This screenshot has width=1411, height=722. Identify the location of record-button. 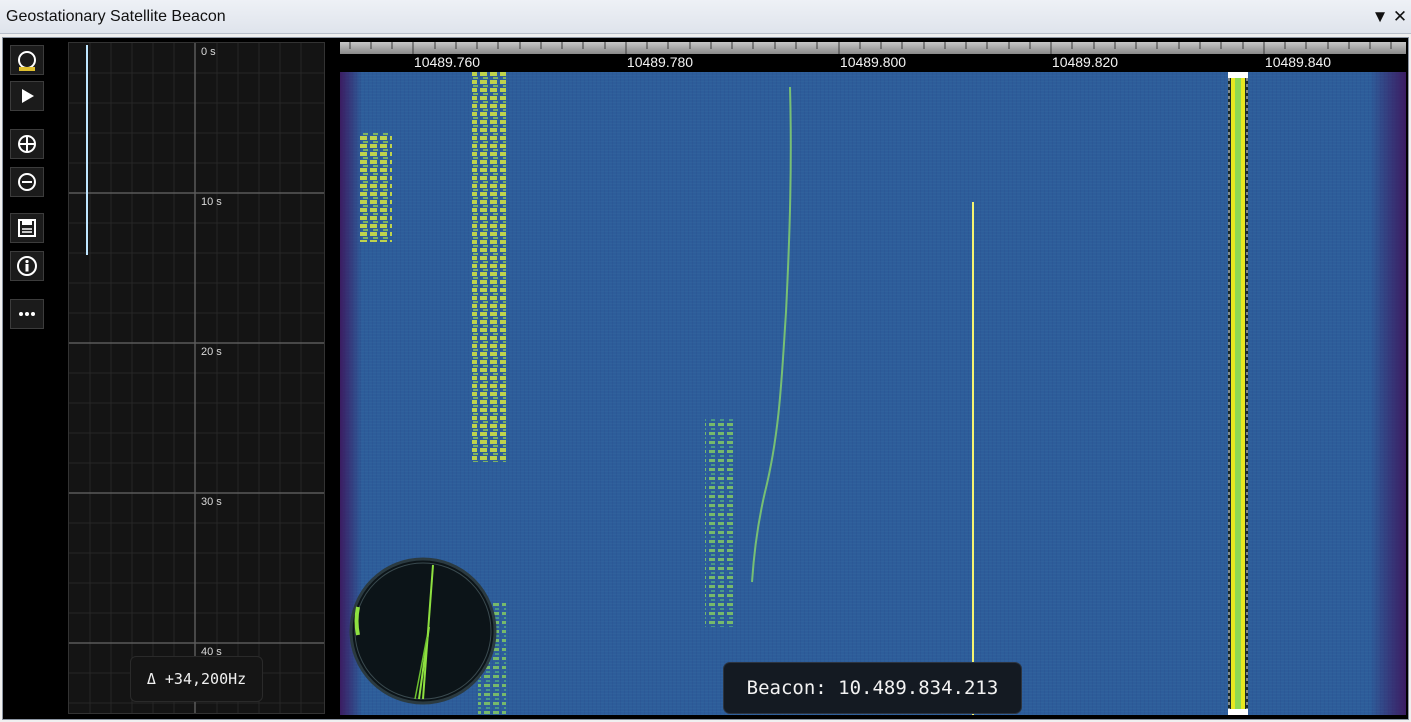
(27, 60).